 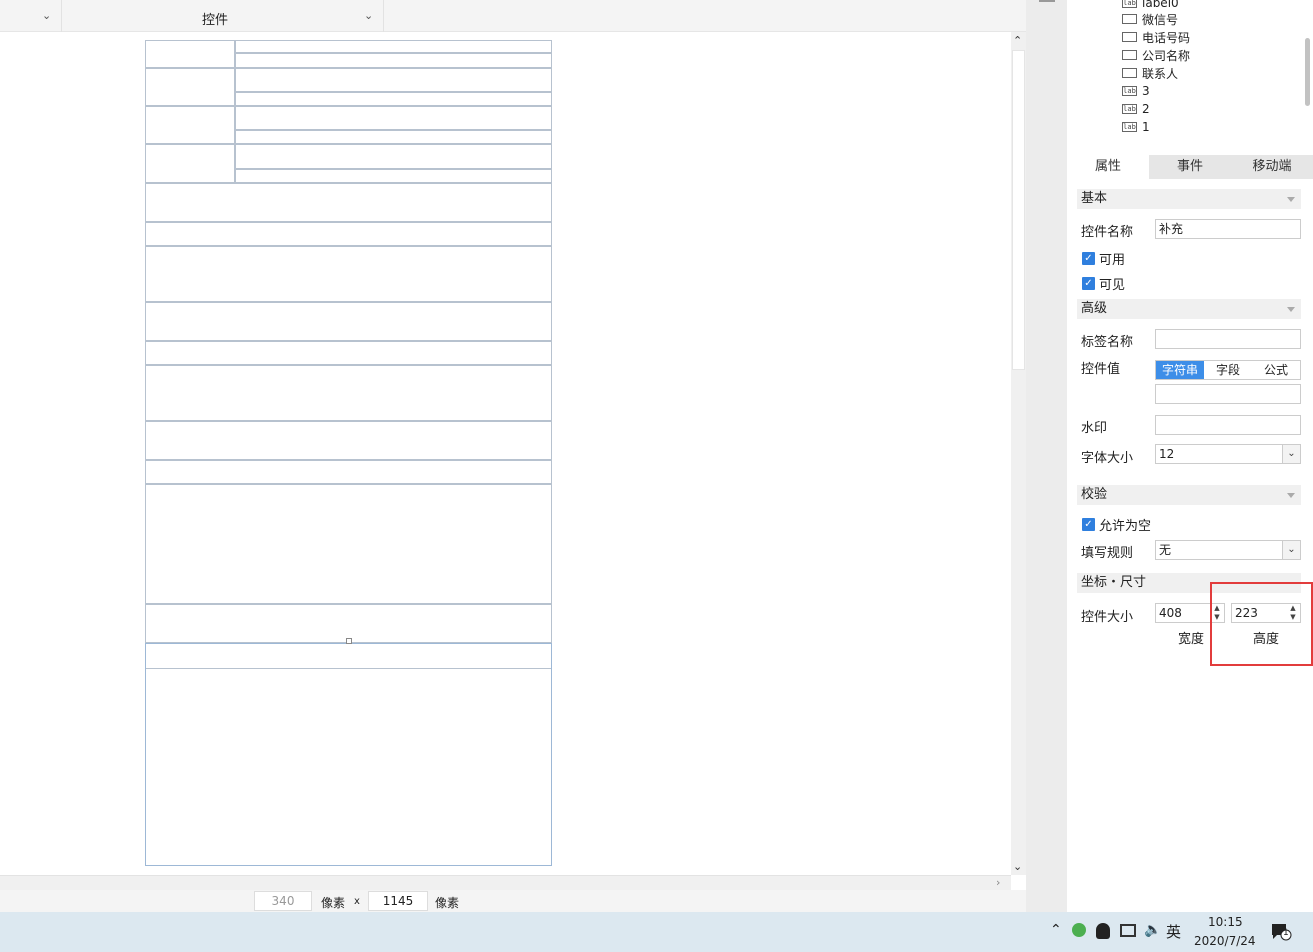 What do you see at coordinates (348, 668) in the screenshot?
I see `divider` at bounding box center [348, 668].